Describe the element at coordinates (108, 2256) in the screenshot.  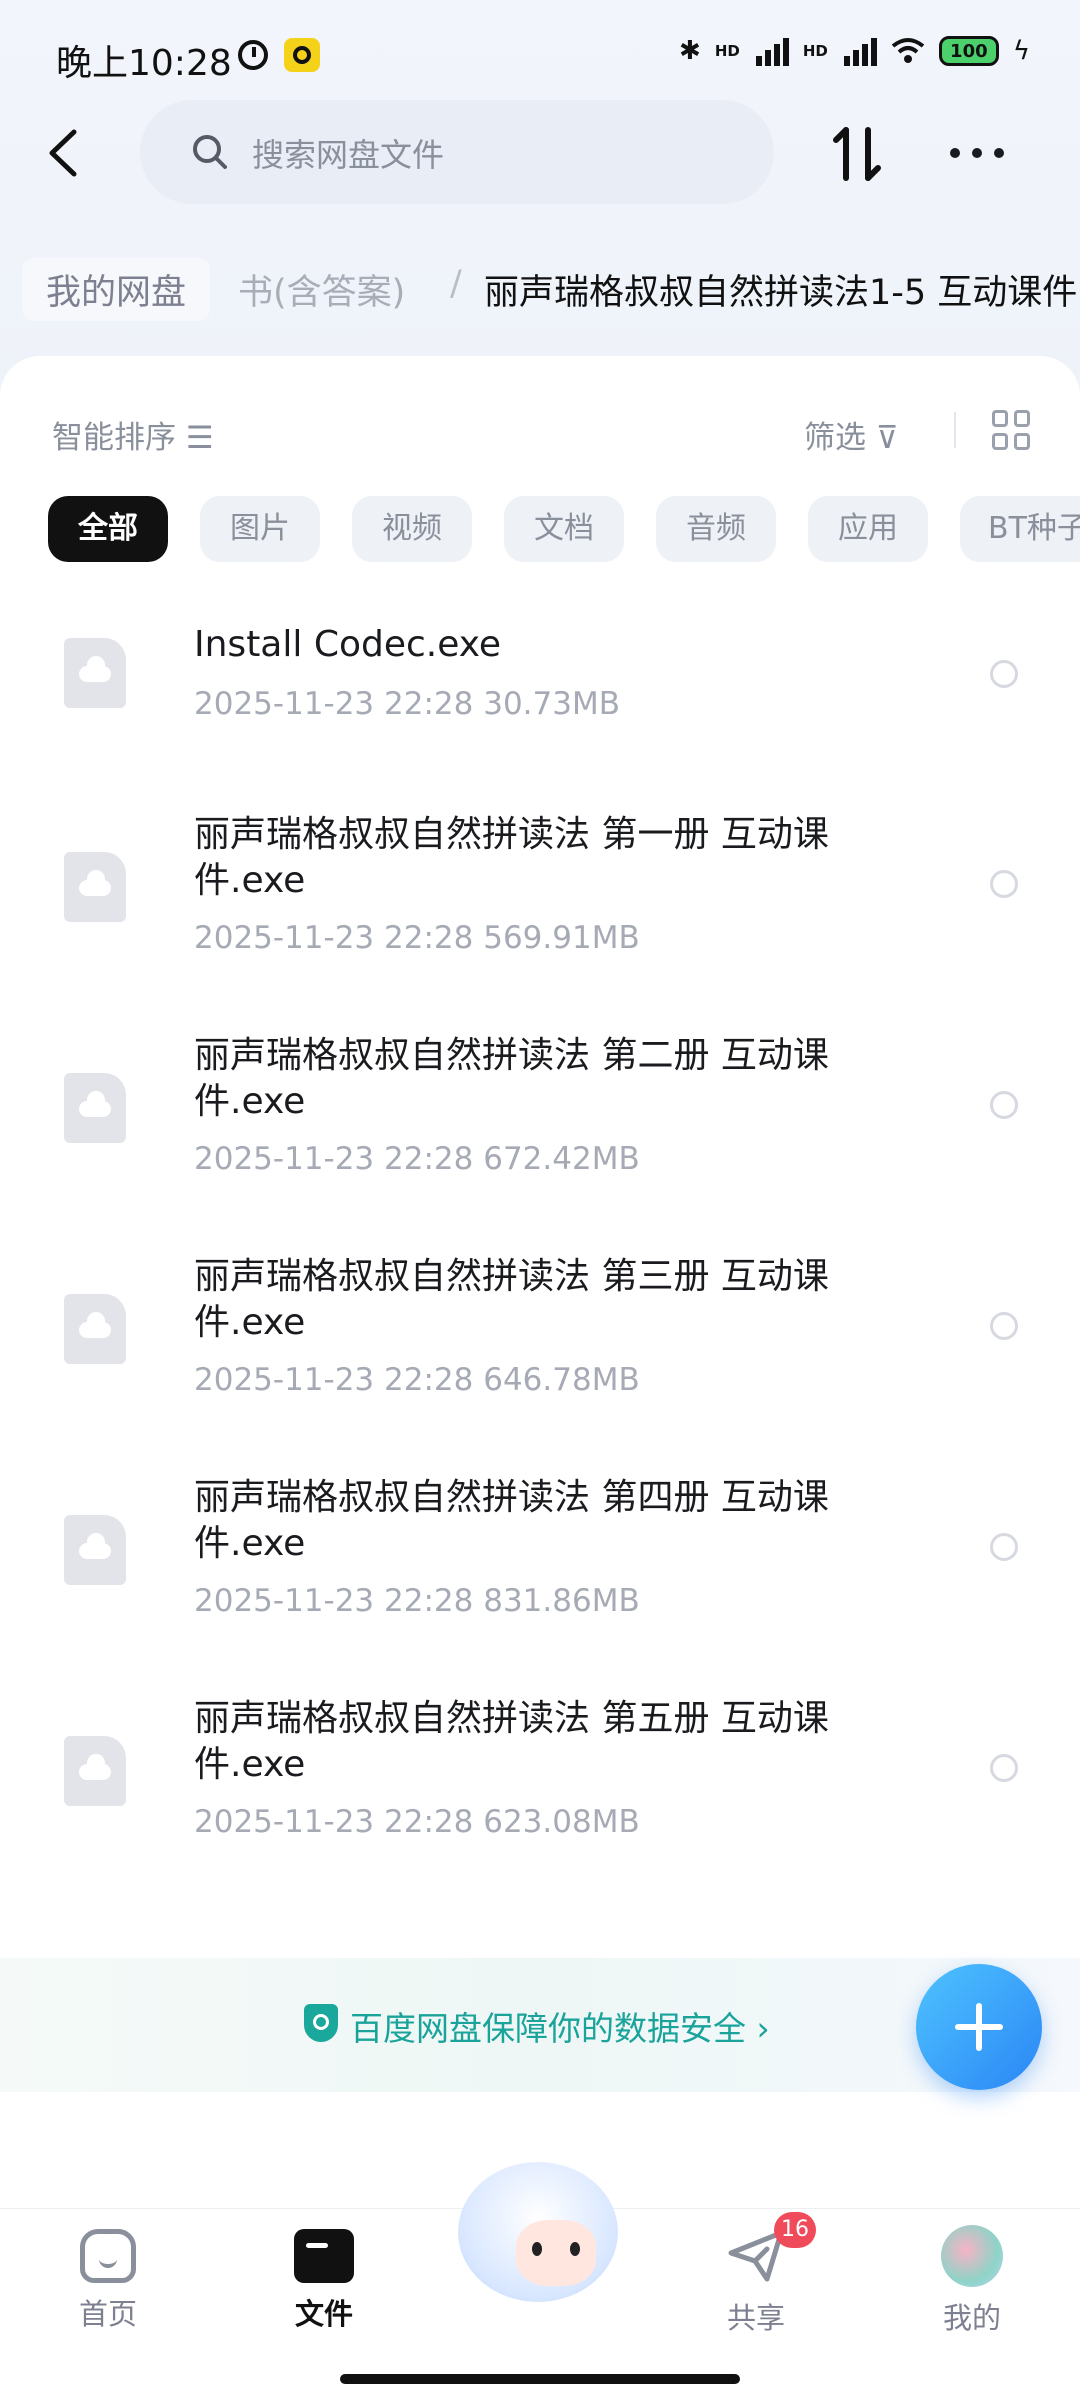
I see `home-icon` at that location.